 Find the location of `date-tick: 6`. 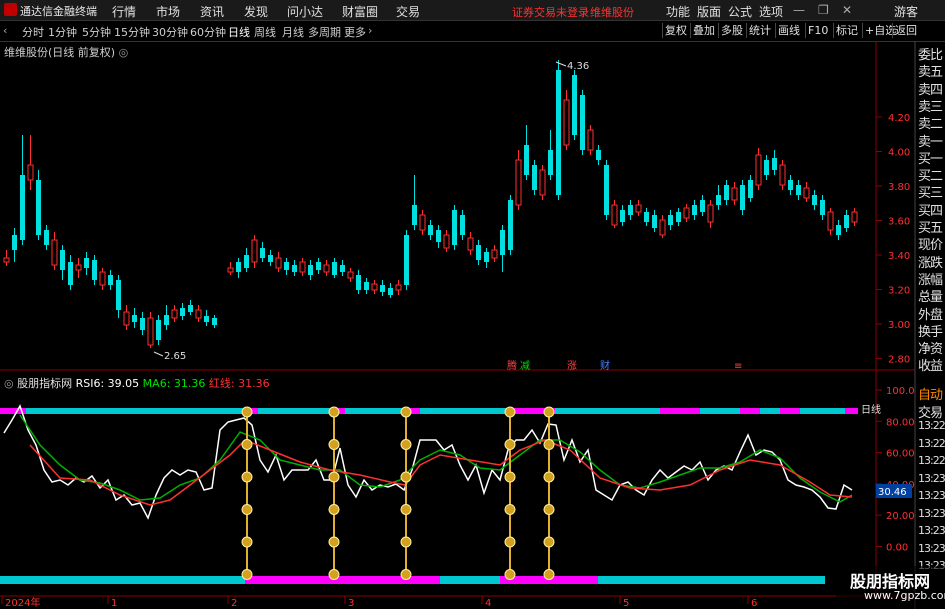

date-tick: 6 is located at coordinates (754, 603).